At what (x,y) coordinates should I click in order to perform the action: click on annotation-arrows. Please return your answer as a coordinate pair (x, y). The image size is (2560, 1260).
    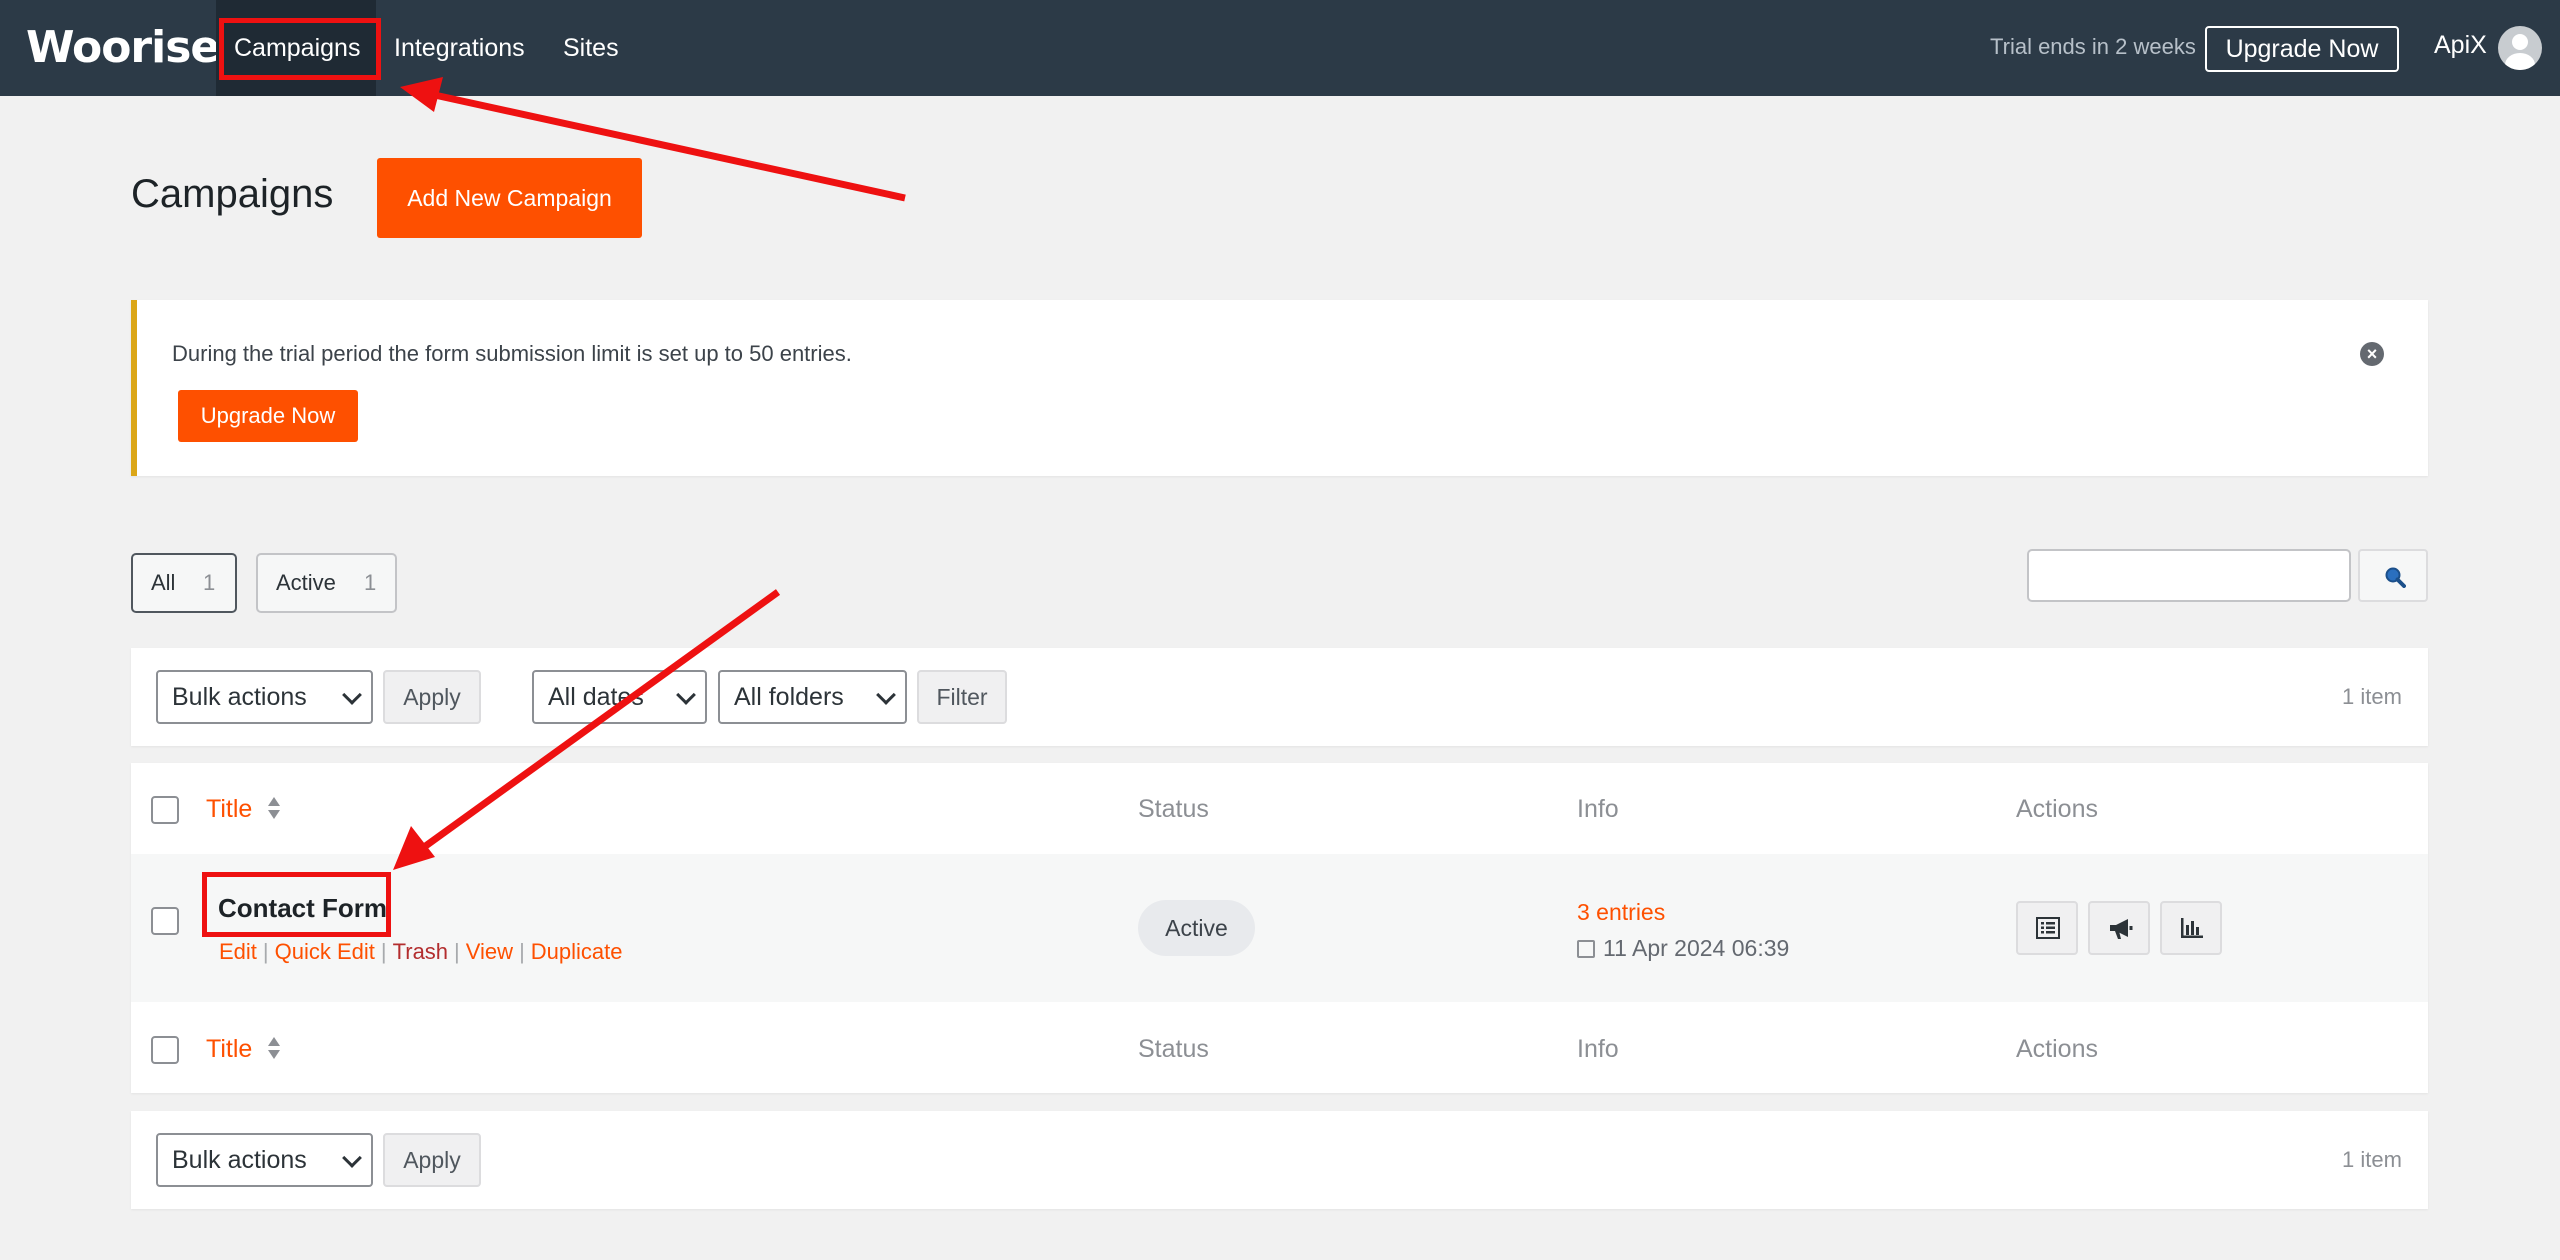
    Looking at the image, I should click on (649, 473).